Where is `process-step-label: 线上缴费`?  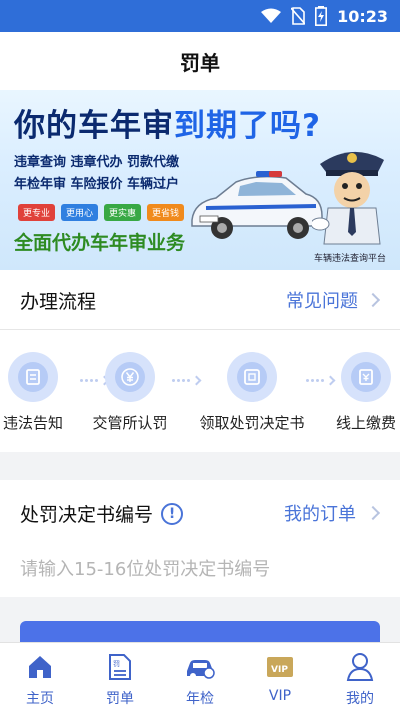 process-step-label: 线上缴费 is located at coordinates (365, 423).